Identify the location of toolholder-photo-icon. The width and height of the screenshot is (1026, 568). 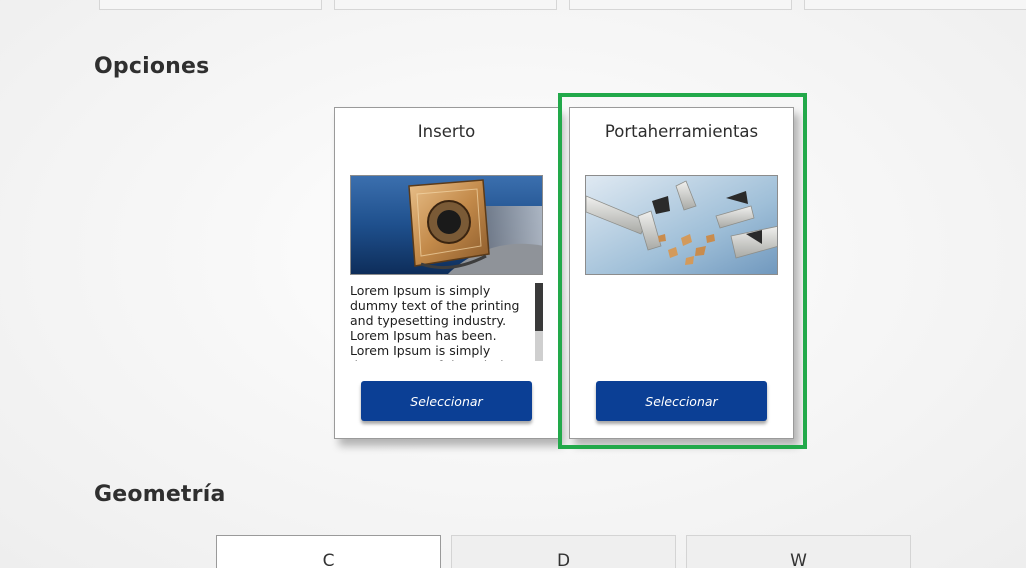
(681, 225).